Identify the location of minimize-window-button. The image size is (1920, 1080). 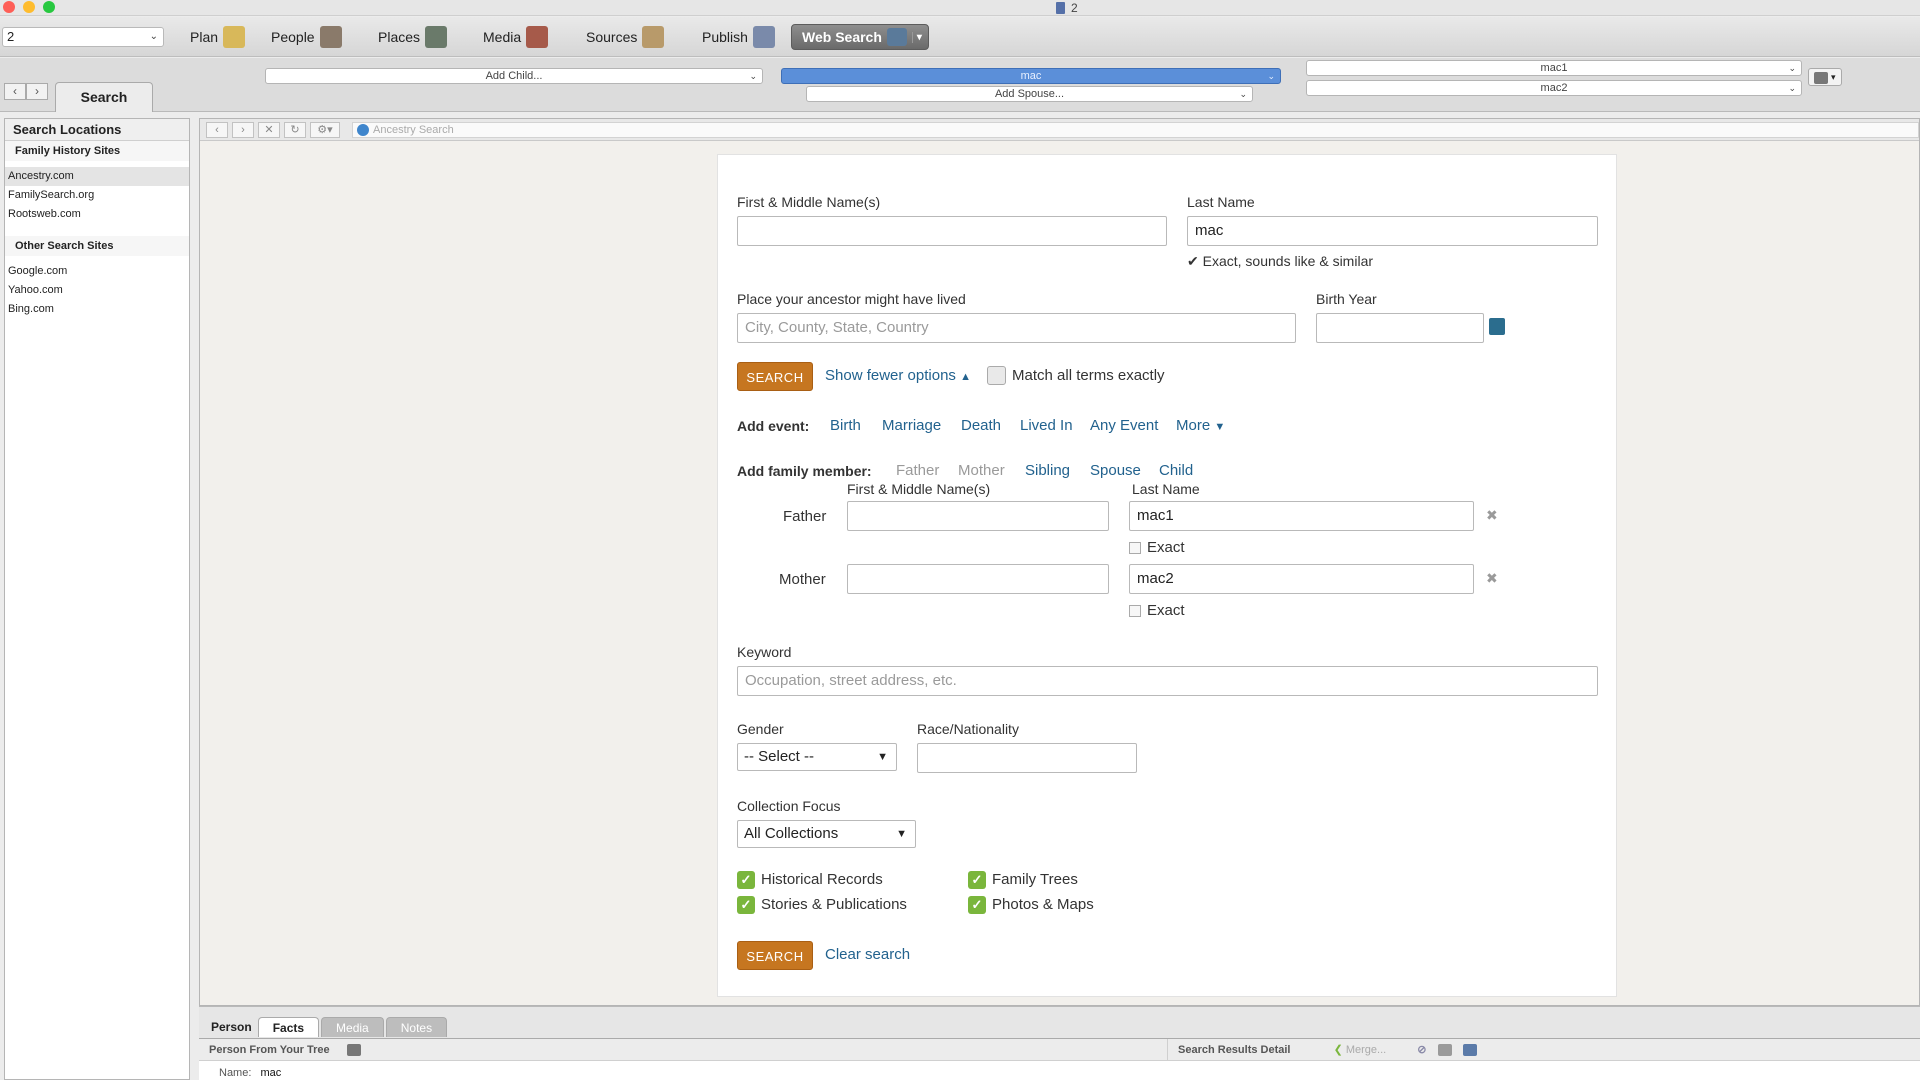
(29, 7).